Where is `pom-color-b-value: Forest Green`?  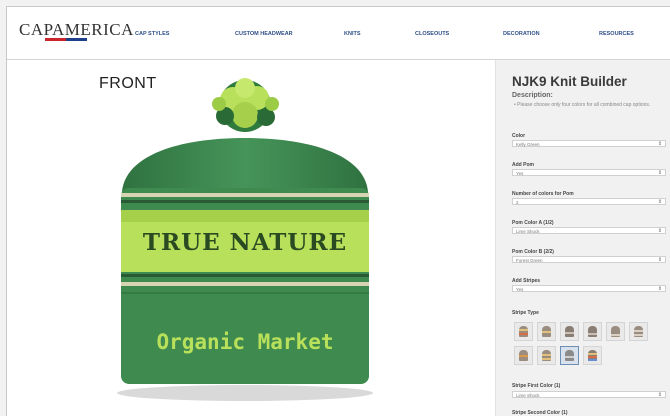 pom-color-b-value: Forest Green is located at coordinates (529, 260).